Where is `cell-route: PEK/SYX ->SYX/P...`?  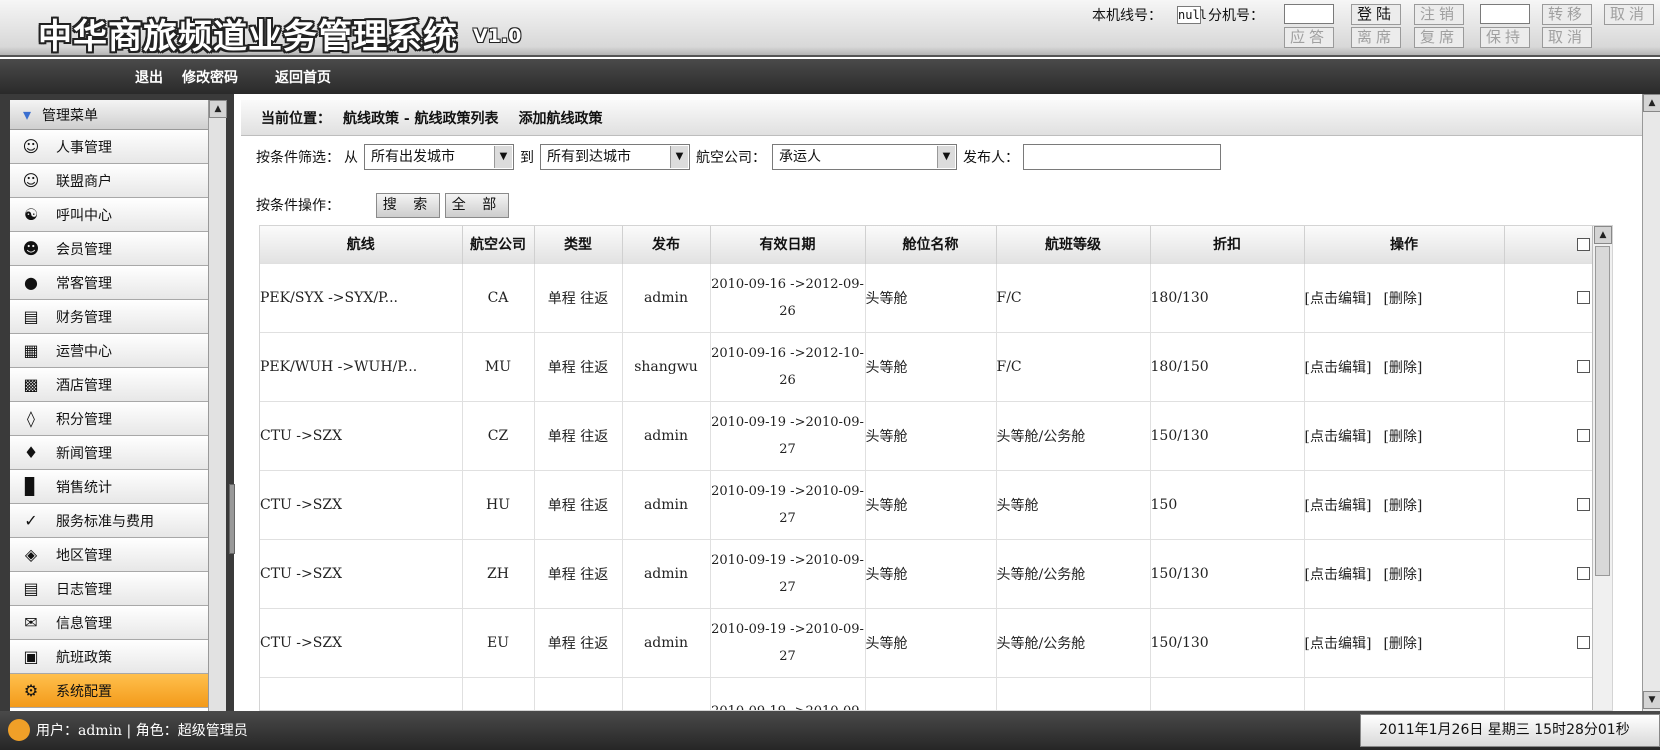 cell-route: PEK/SYX ->SYX/P... is located at coordinates (361, 297).